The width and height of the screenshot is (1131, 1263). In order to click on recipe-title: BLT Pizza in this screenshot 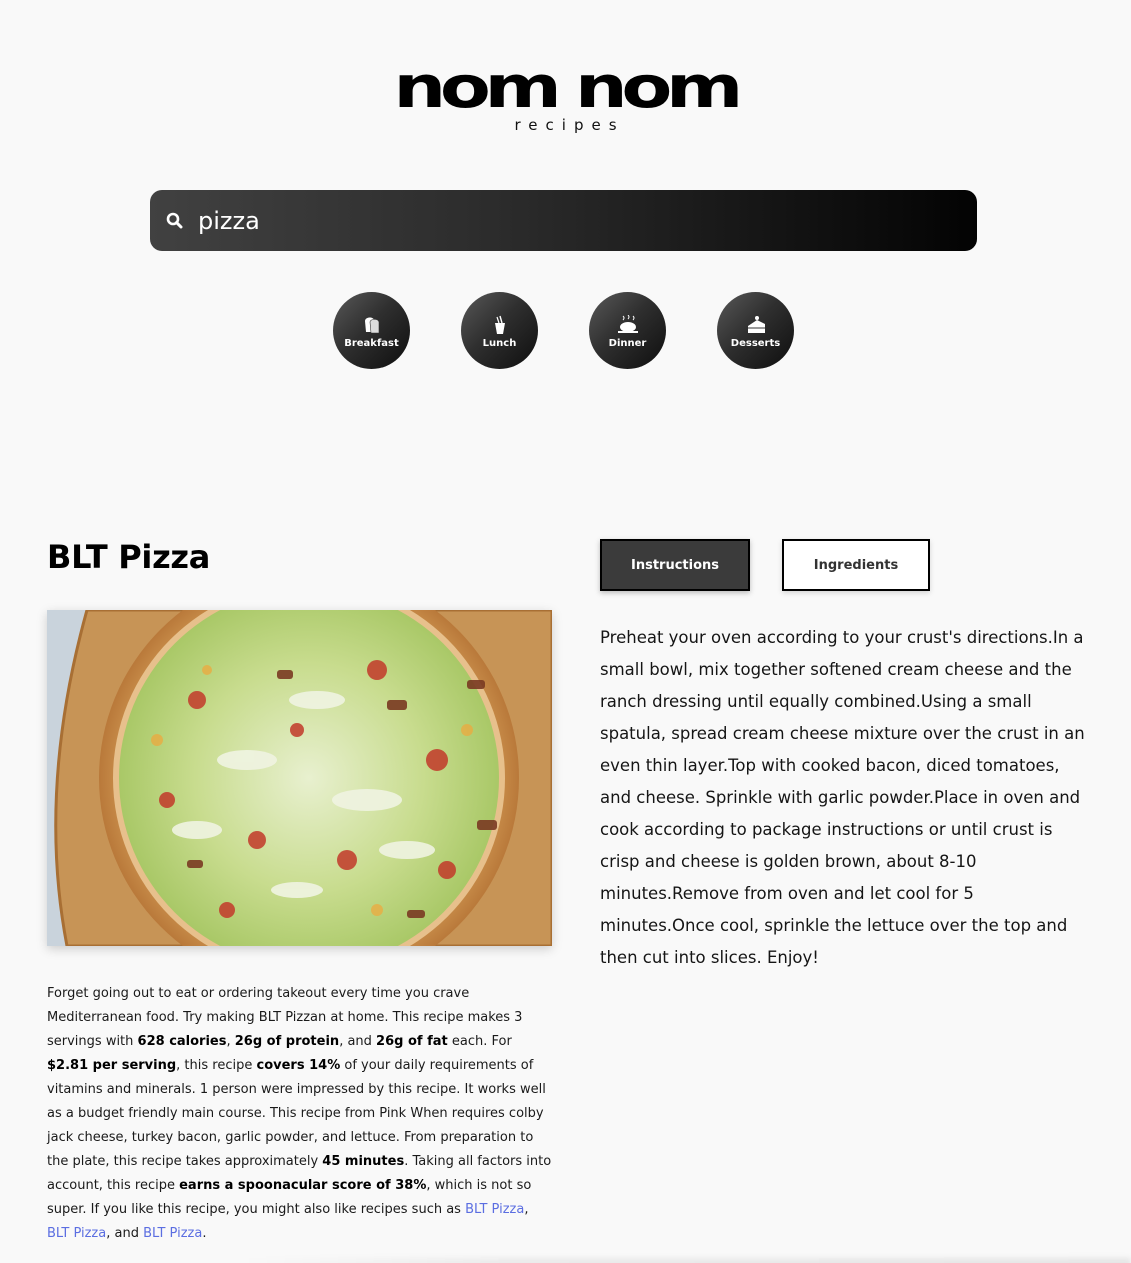, I will do `click(129, 557)`.